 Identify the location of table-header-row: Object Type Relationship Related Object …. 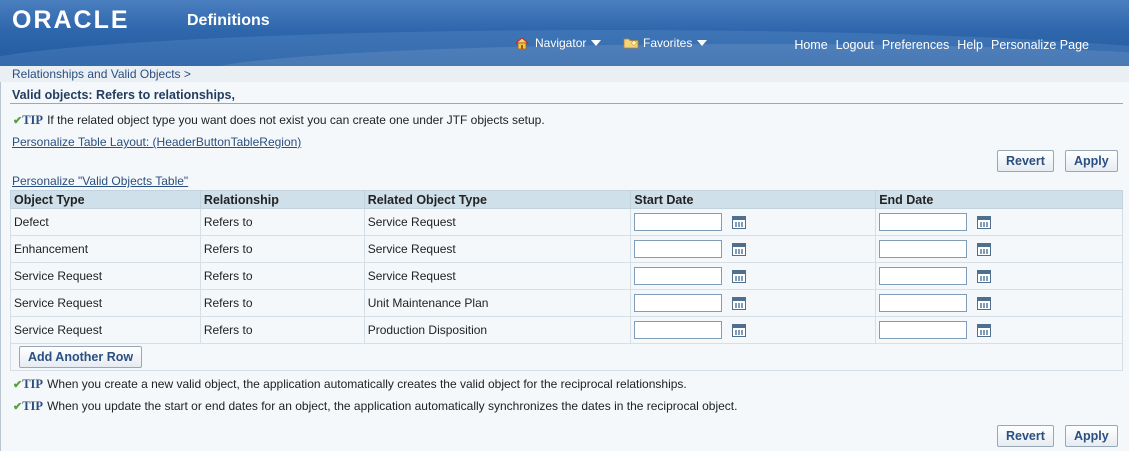
(566, 199).